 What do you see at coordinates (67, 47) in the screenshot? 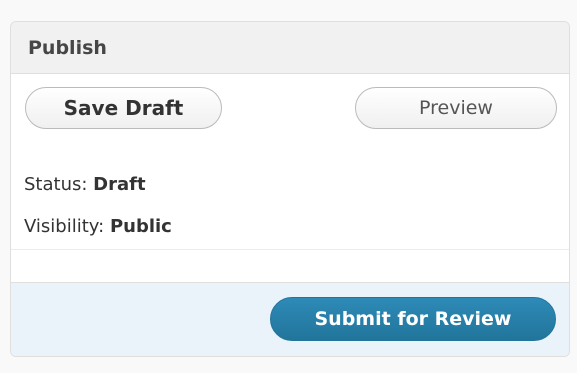
I see `panel-title: Publish` at bounding box center [67, 47].